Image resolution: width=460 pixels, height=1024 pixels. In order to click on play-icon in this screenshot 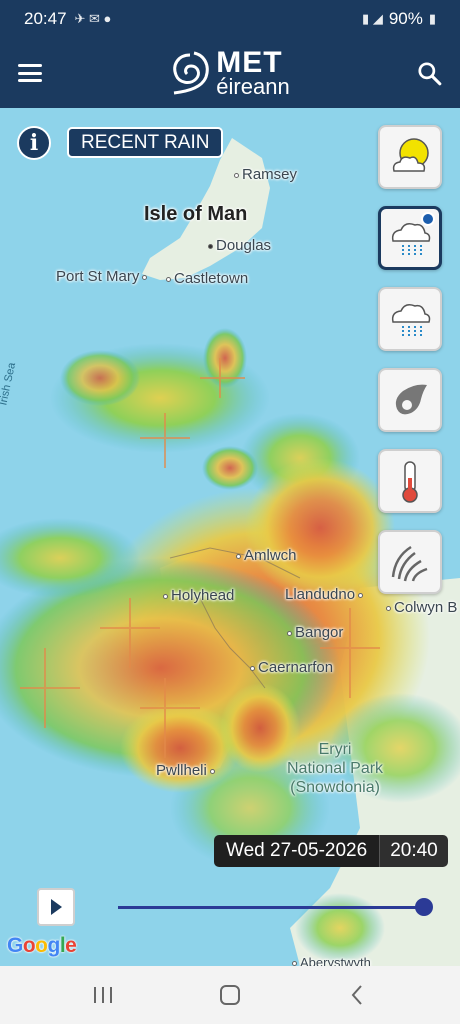, I will do `click(56, 907)`.